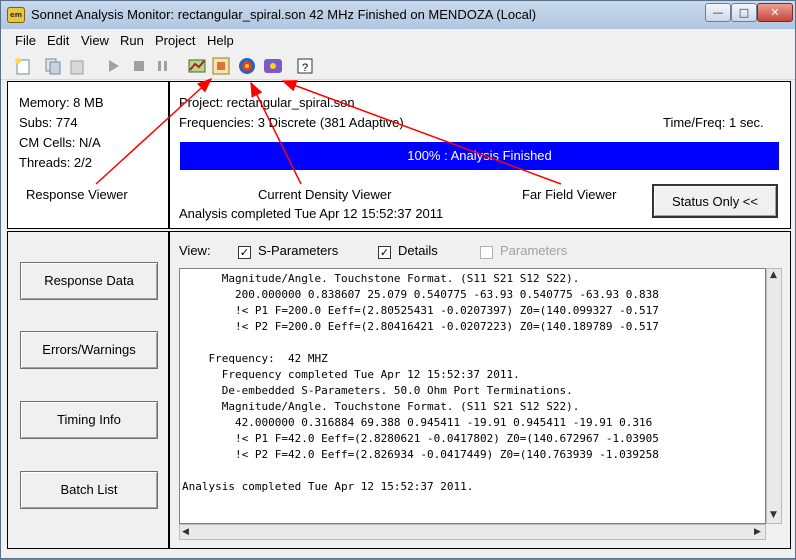  Describe the element at coordinates (384, 252) in the screenshot. I see `details-checkbox: ✓` at that location.